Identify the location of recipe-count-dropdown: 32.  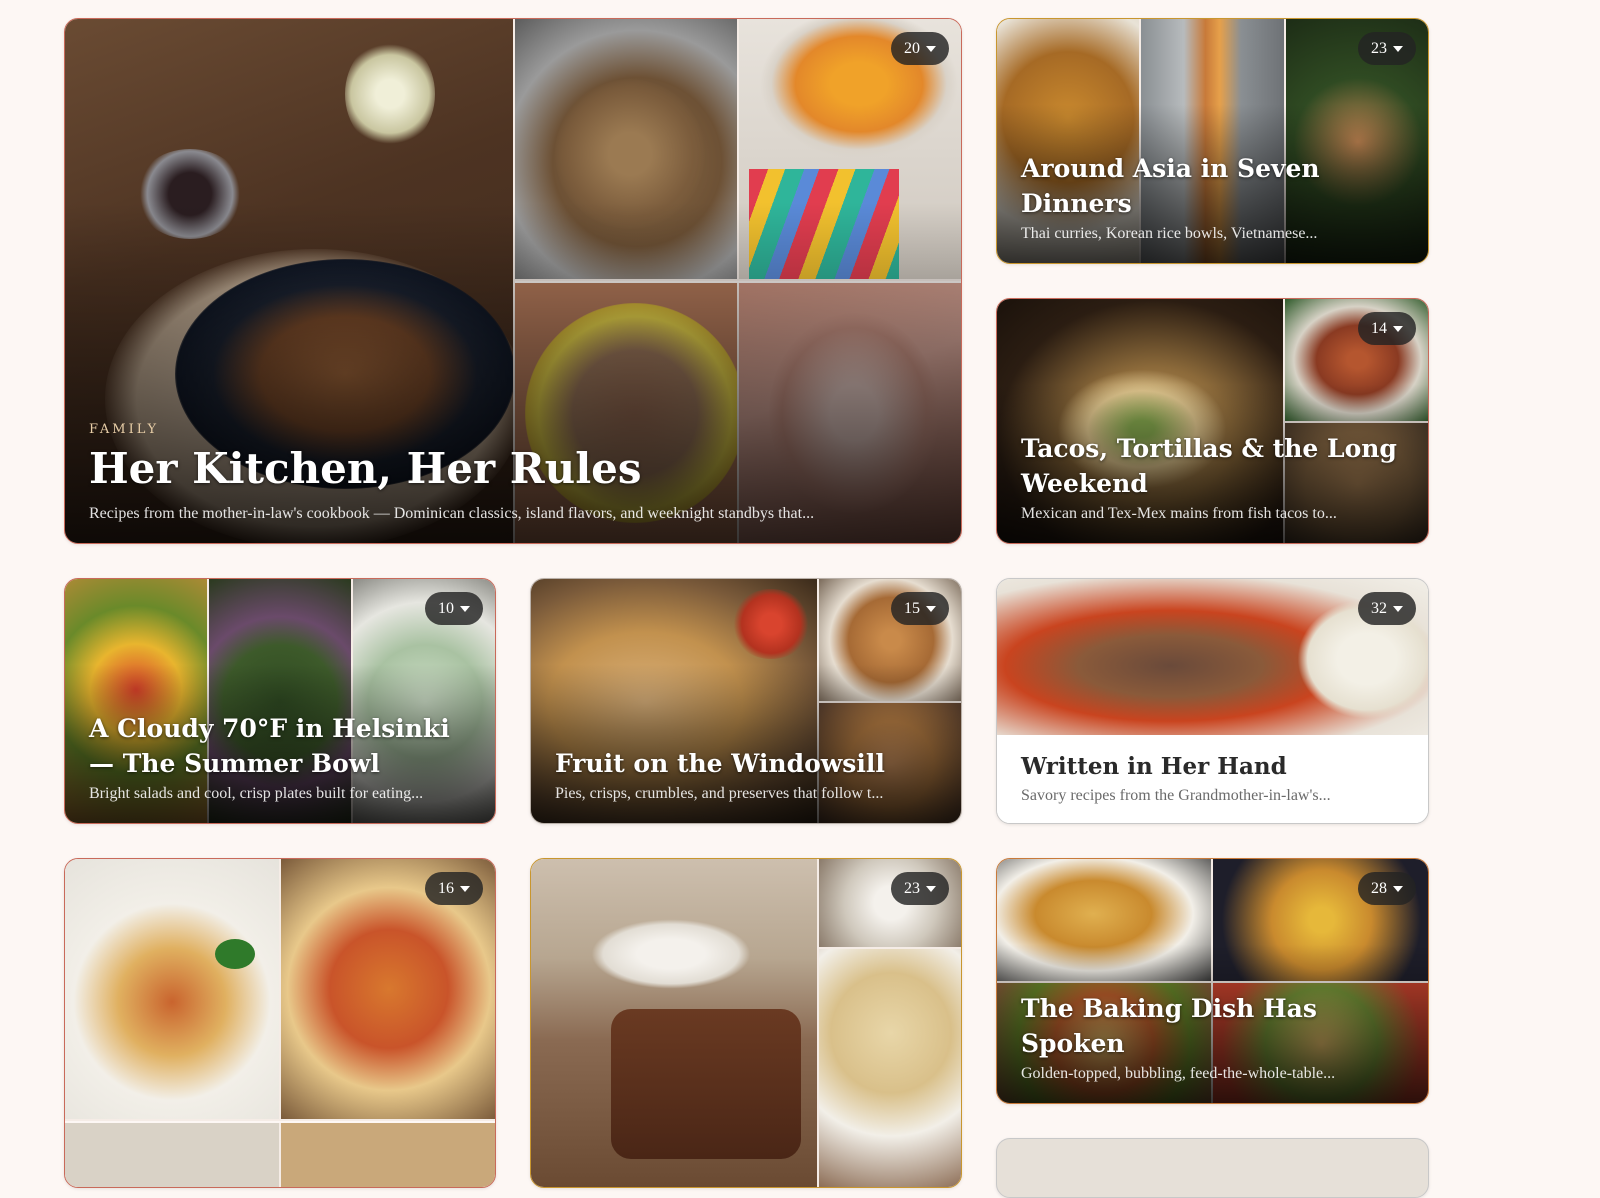
(1387, 608).